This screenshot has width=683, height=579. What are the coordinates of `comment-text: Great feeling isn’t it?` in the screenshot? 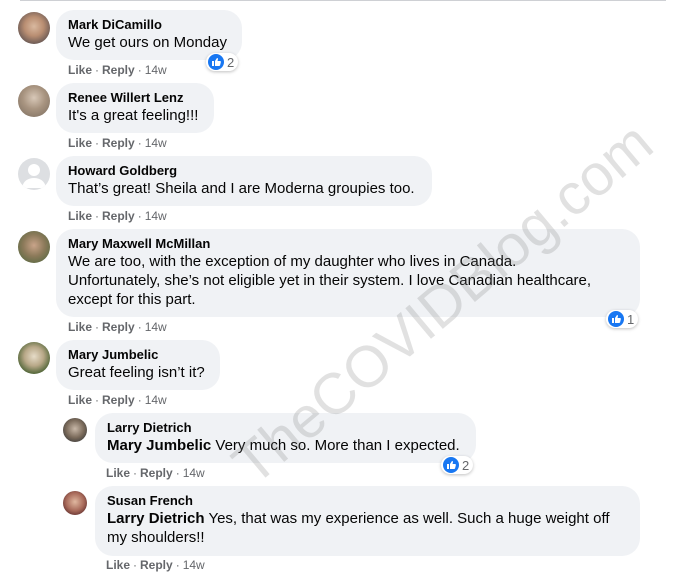 It's located at (136, 372).